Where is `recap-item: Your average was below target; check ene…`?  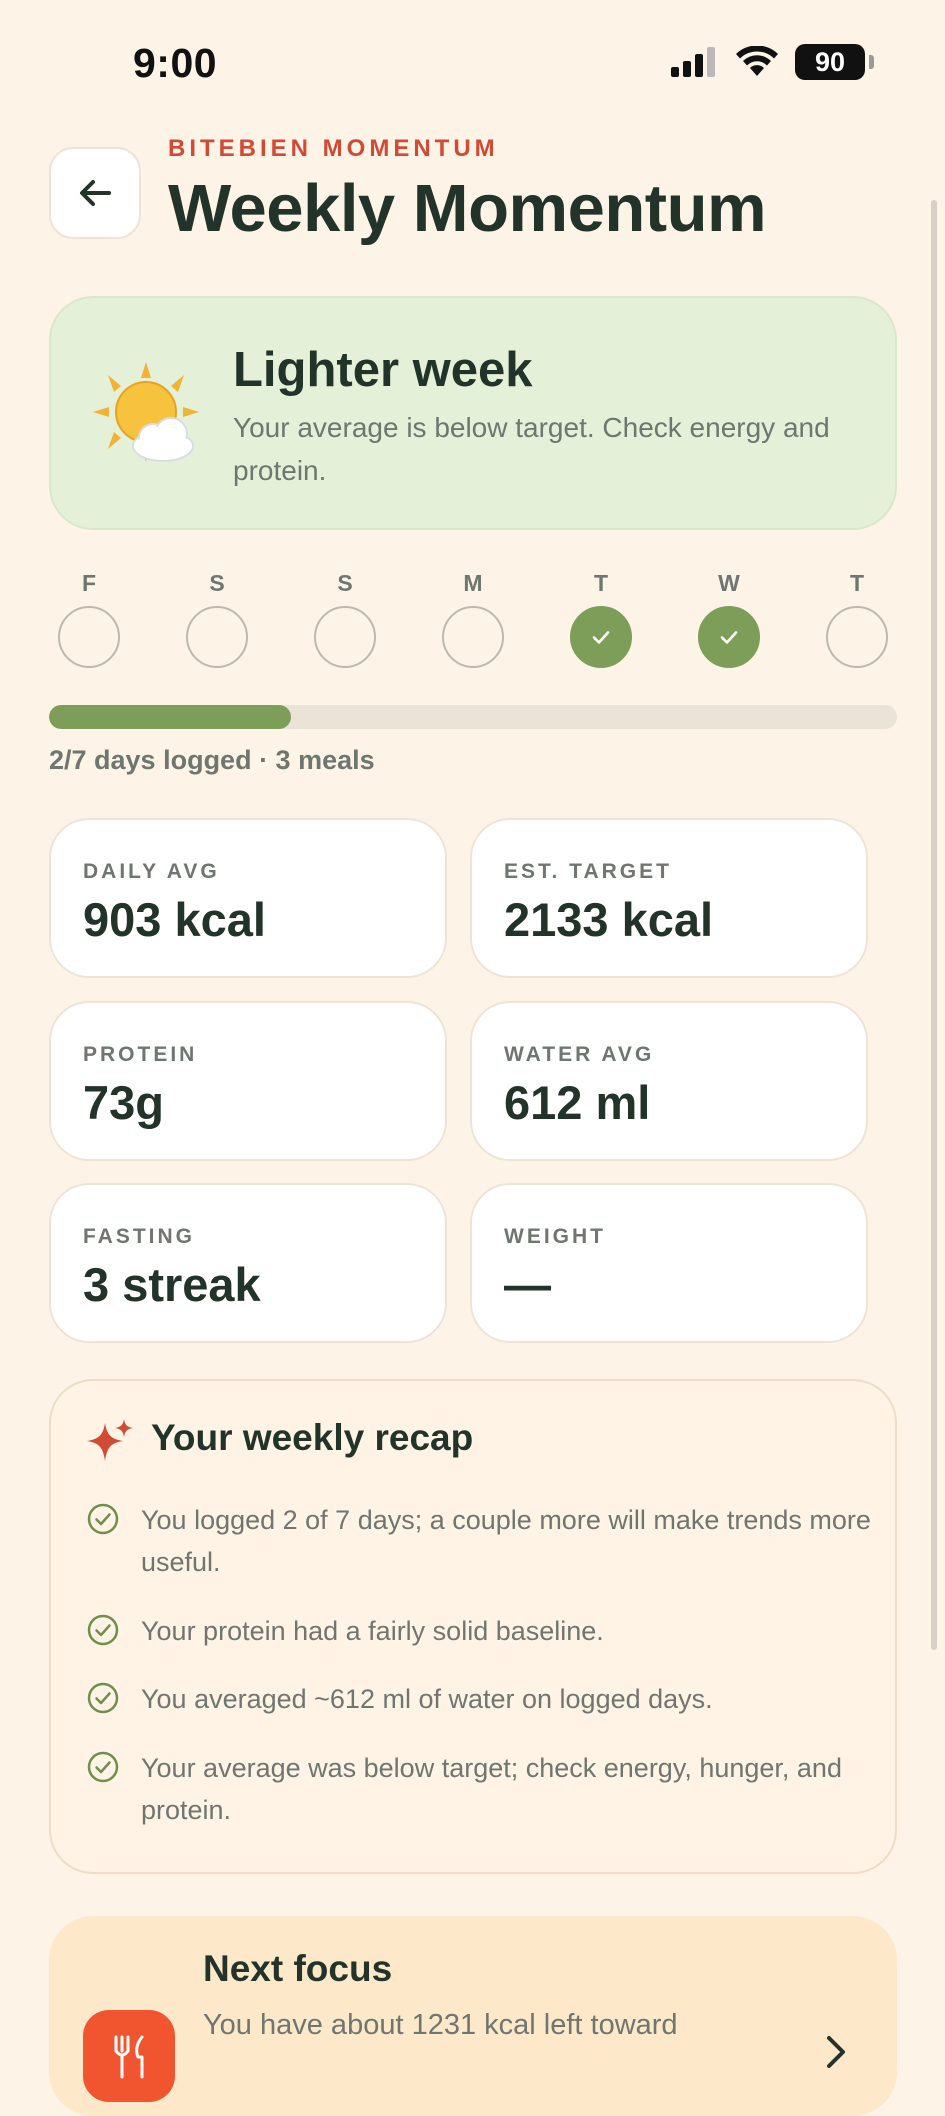
recap-item: Your average was below target; check ene… is located at coordinates (482, 1789).